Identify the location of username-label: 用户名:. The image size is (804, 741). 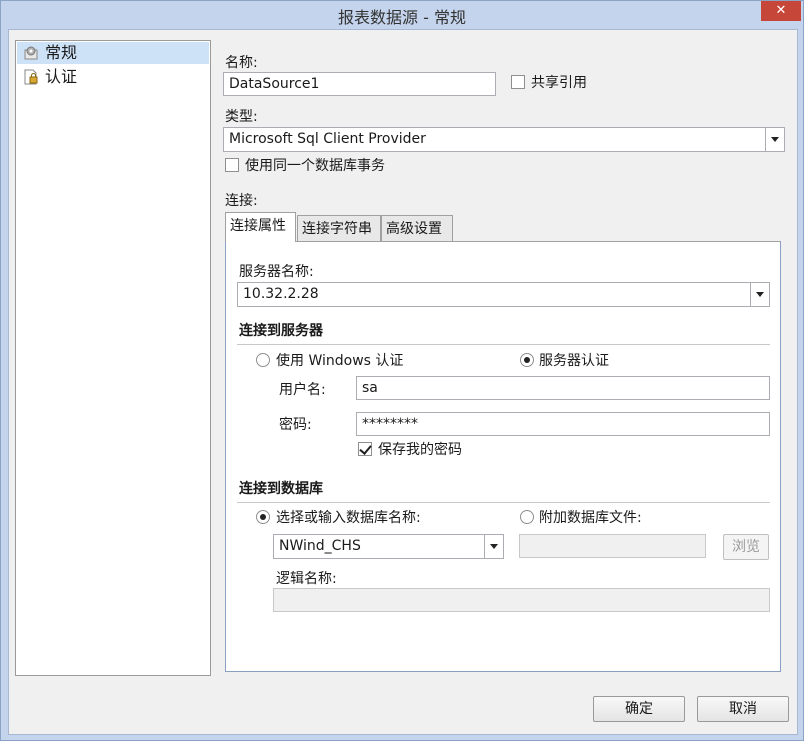
(302, 390).